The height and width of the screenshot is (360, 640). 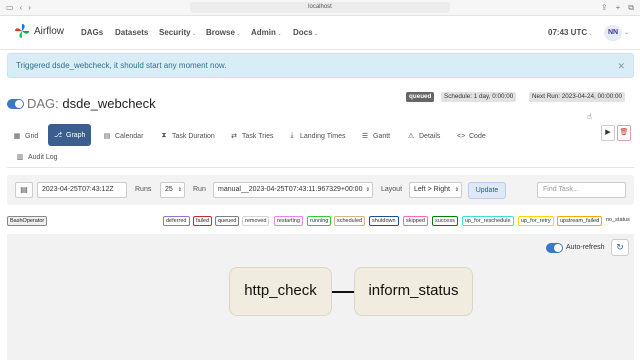 I want to click on legend-failed: failed, so click(x=203, y=221).